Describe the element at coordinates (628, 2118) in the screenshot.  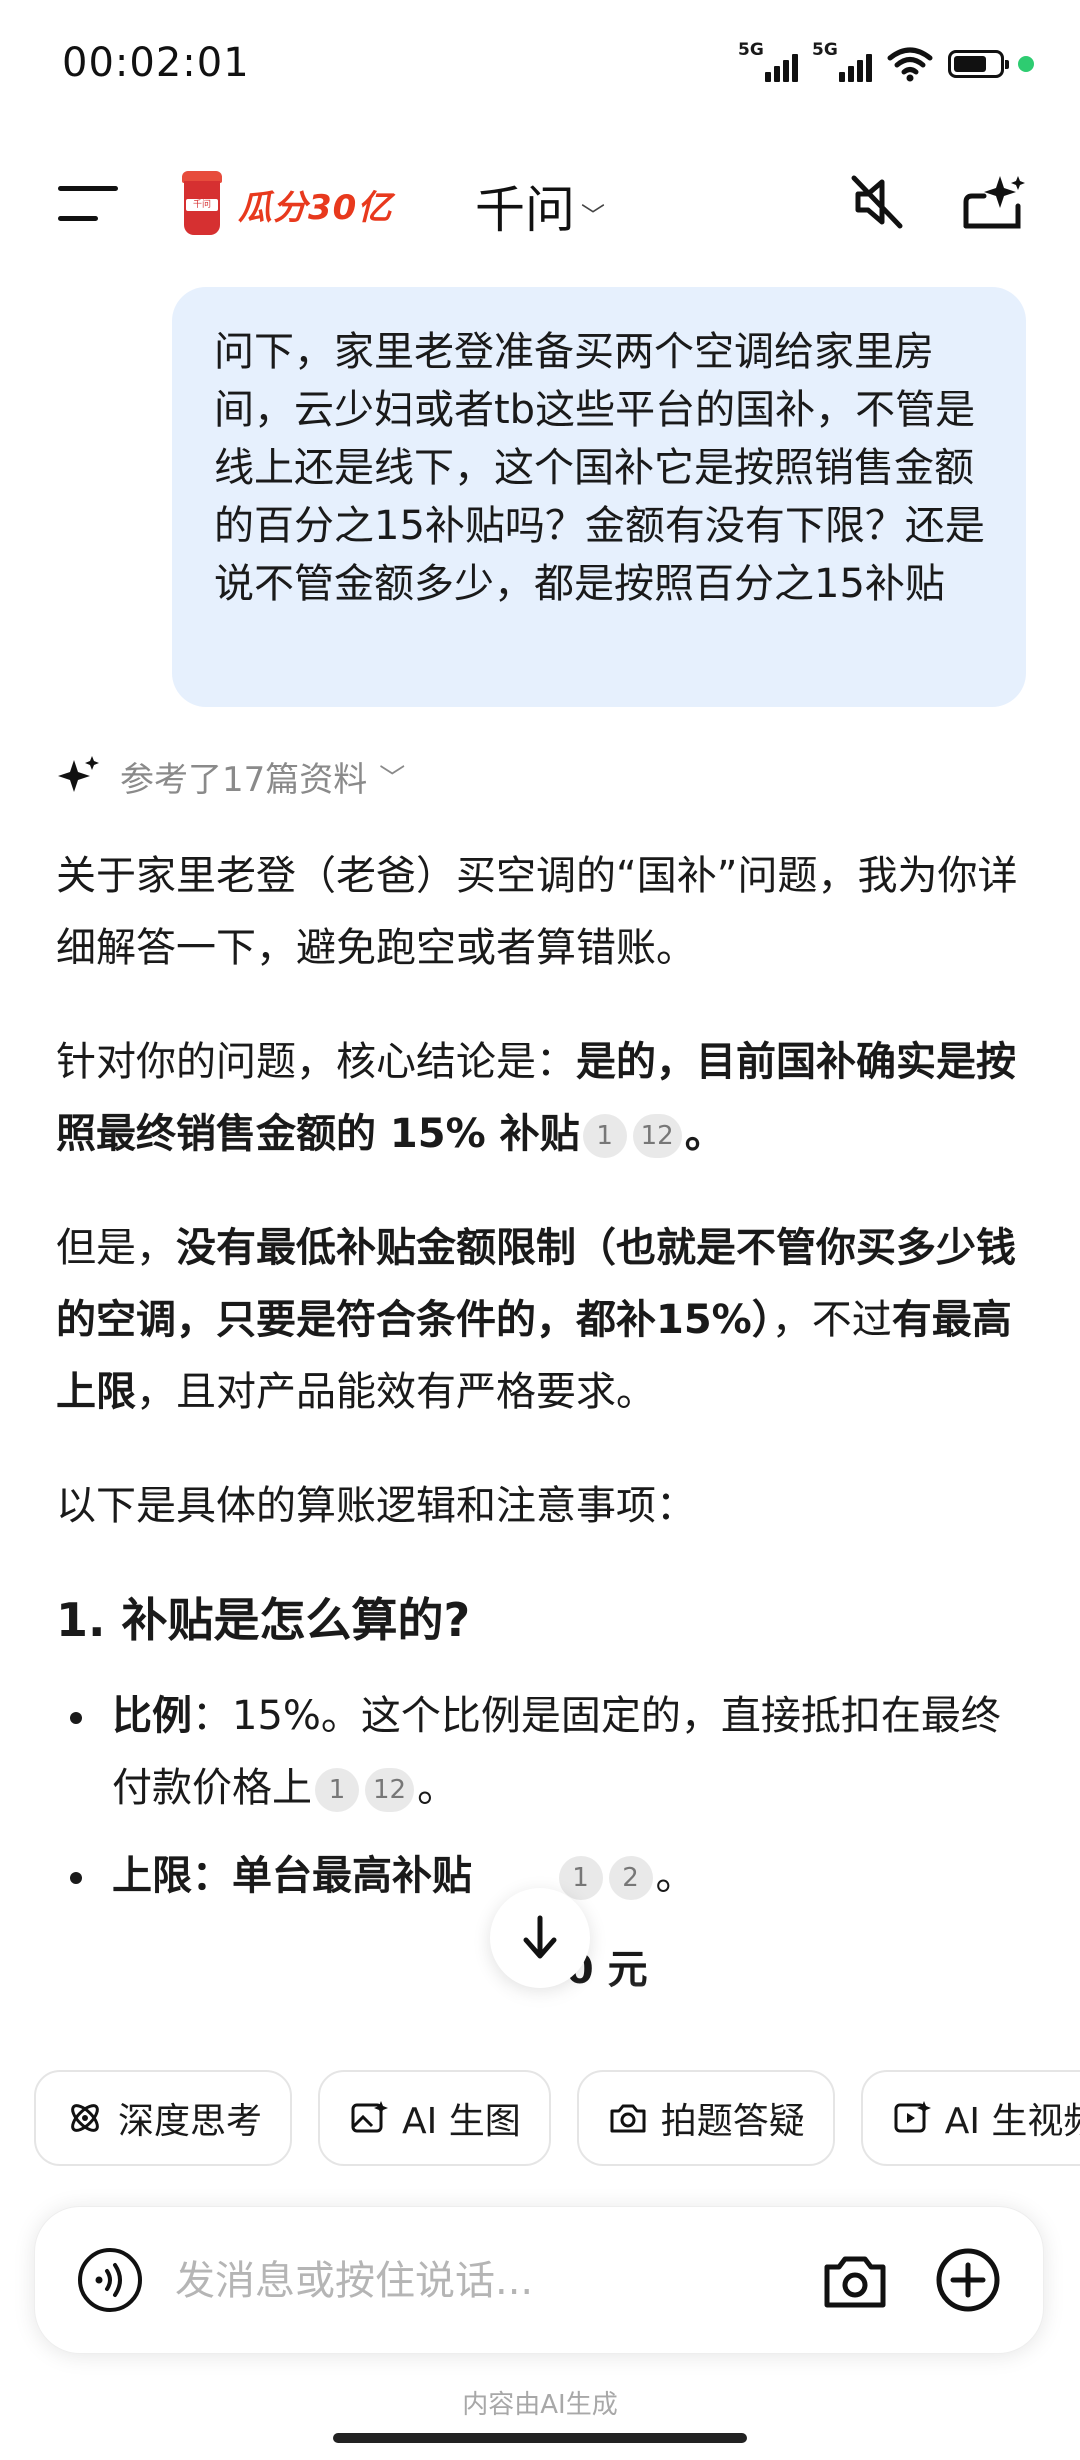
I see `camera-question-icon` at that location.